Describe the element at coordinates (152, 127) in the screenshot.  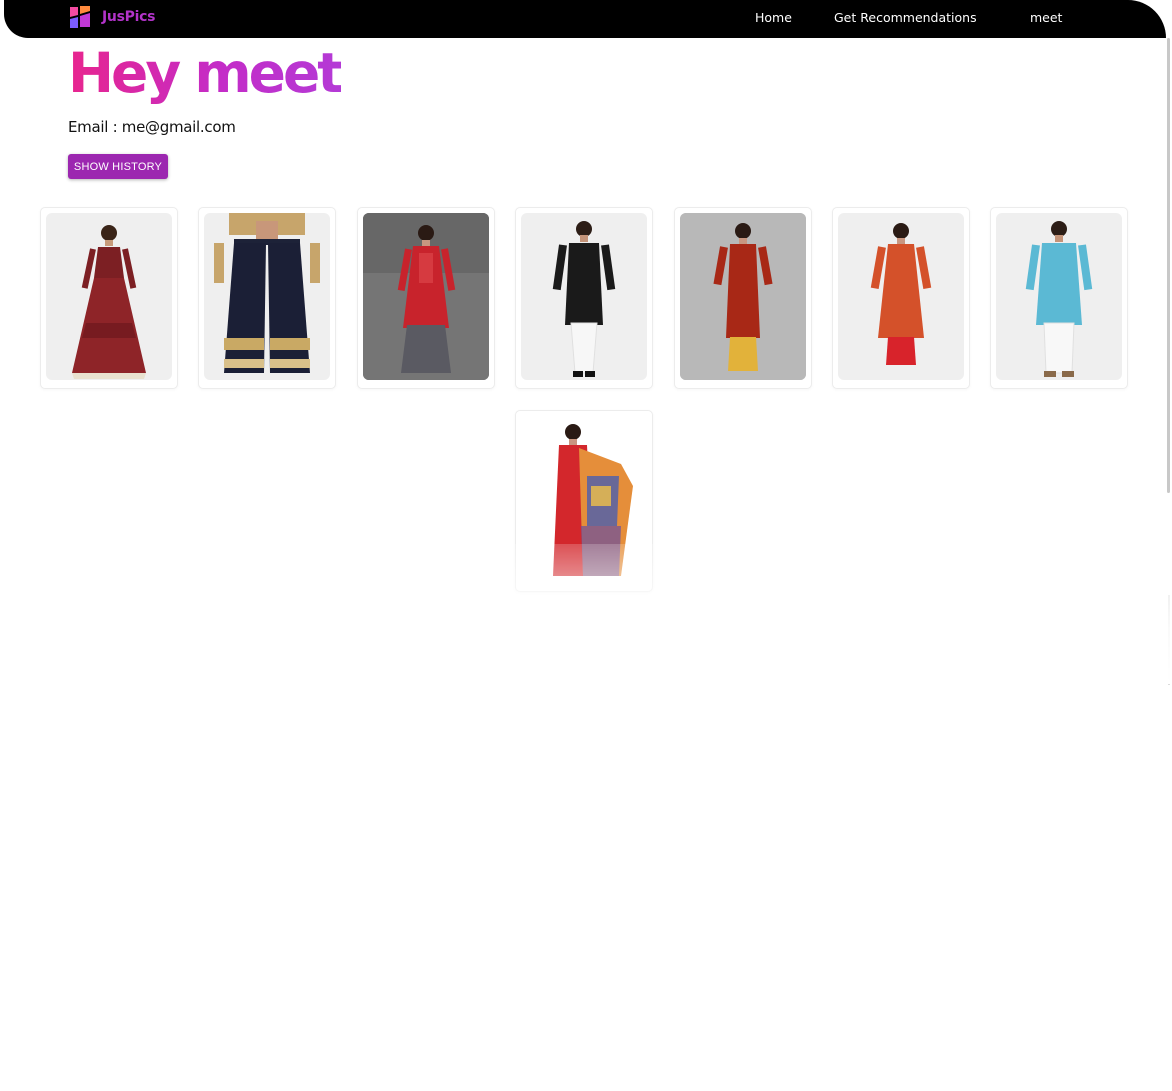
I see `user-email: Email : me@gmail.com` at that location.